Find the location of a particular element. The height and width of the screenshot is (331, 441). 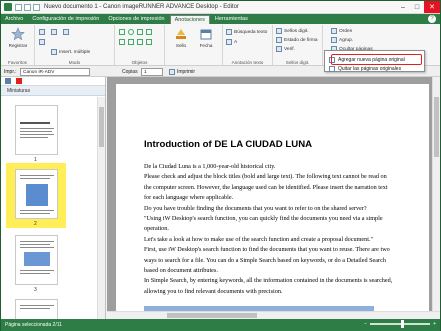

verify-icon is located at coordinates (279, 49).